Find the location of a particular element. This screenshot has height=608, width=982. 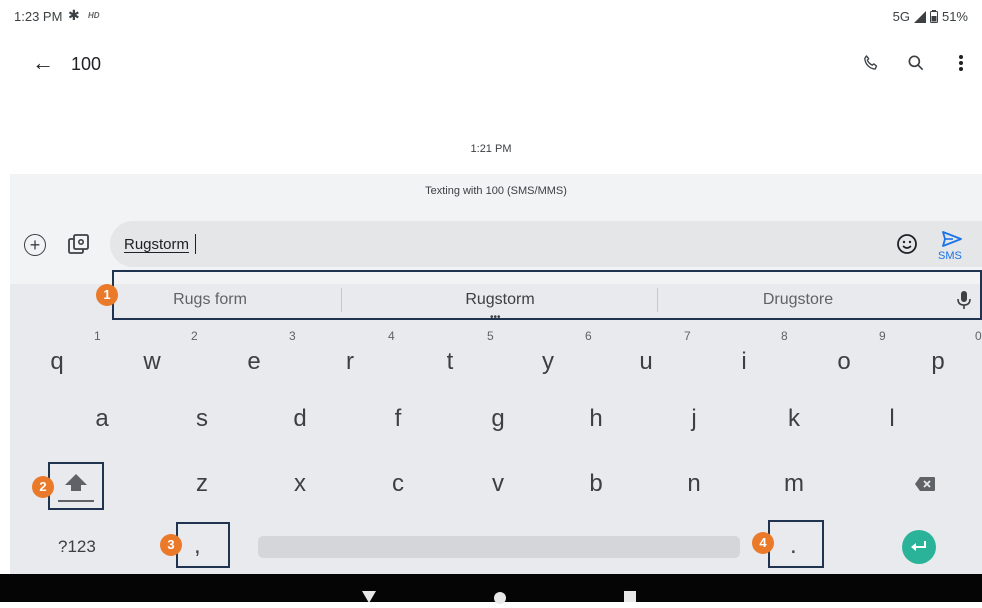

send-icon is located at coordinates (952, 239).